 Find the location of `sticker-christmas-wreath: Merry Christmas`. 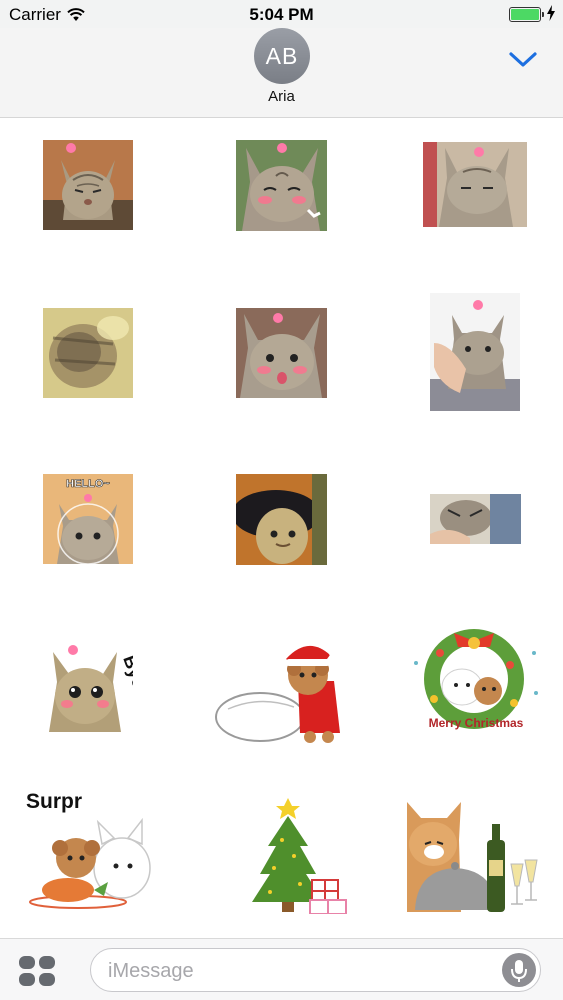

sticker-christmas-wreath: Merry Christmas is located at coordinates (476, 679).